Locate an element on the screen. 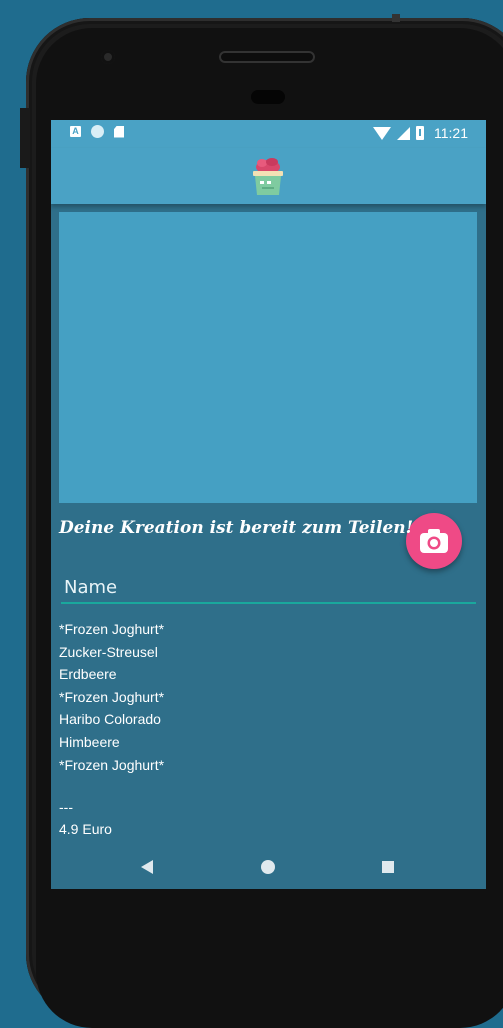 This screenshot has width=503, height=1028. ingredient-item: Zucker-Streusel is located at coordinates (108, 651).